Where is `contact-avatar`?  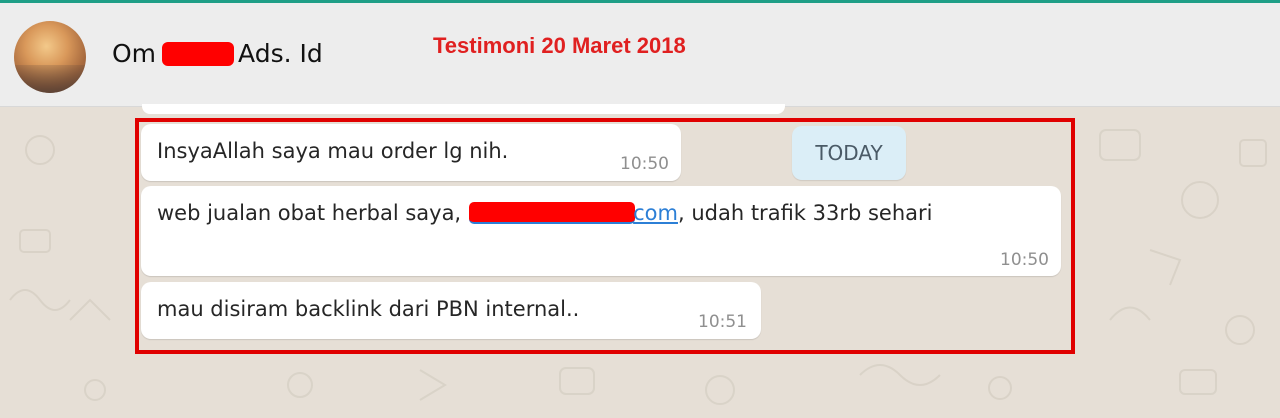 contact-avatar is located at coordinates (50, 57).